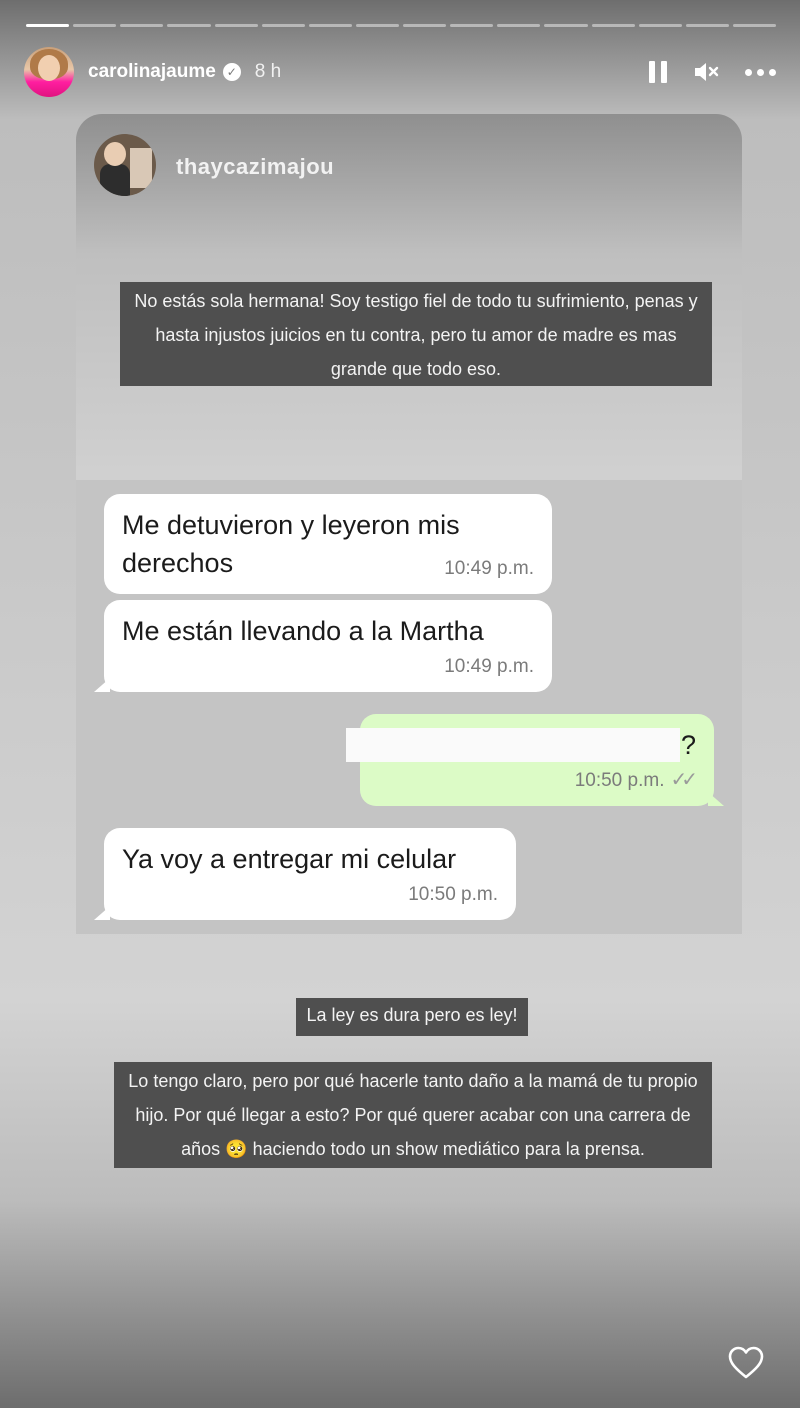  Describe the element at coordinates (268, 71) in the screenshot. I see `story-time: 8 h` at that location.